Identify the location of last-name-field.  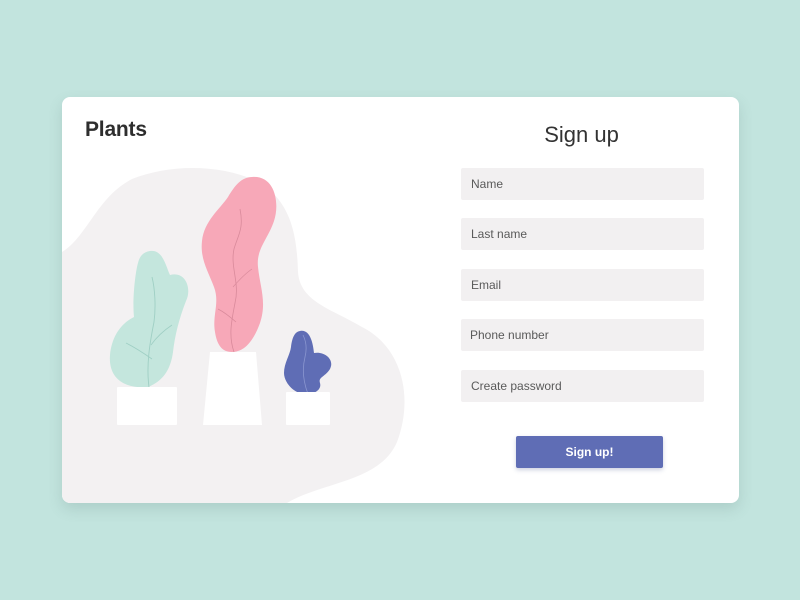
(582, 234).